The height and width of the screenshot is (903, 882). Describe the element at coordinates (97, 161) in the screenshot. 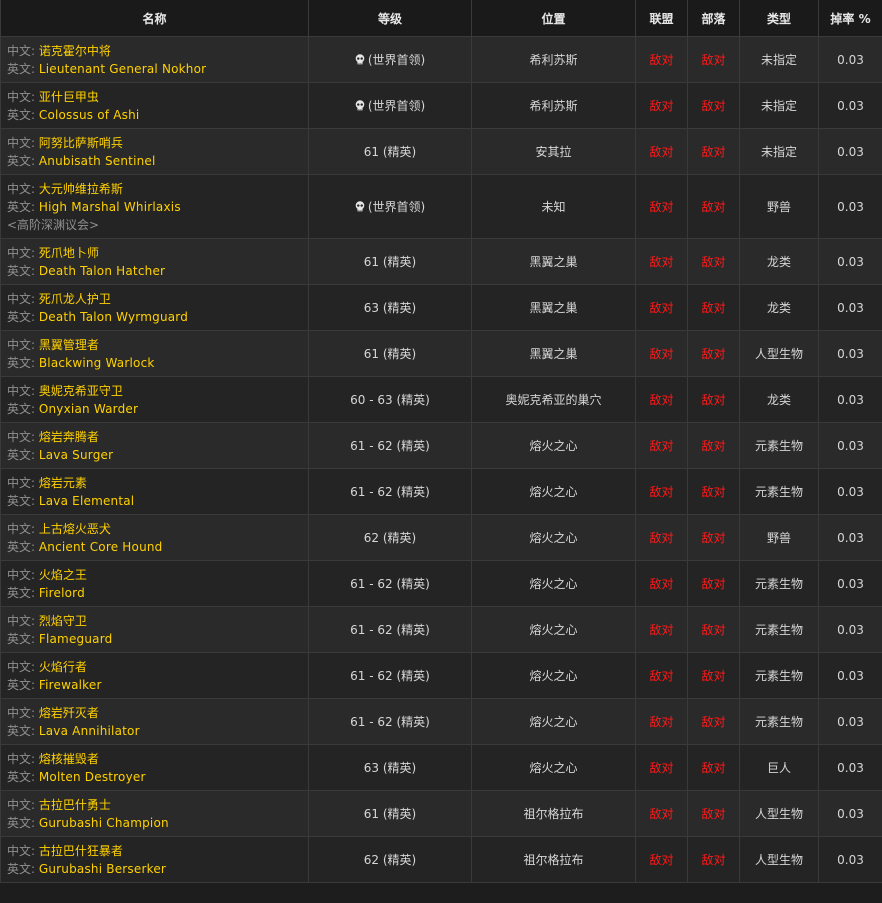

I see `npc-name-en-link: Anubisath Sentinel` at that location.